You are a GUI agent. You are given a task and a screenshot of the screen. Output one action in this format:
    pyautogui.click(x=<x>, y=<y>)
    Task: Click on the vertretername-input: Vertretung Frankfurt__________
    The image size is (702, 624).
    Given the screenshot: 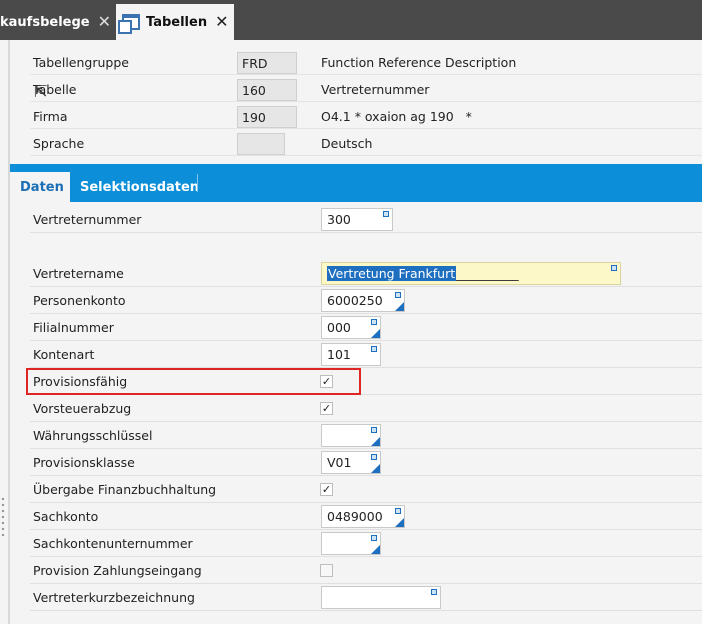 What is the action you would take?
    pyautogui.click(x=471, y=273)
    